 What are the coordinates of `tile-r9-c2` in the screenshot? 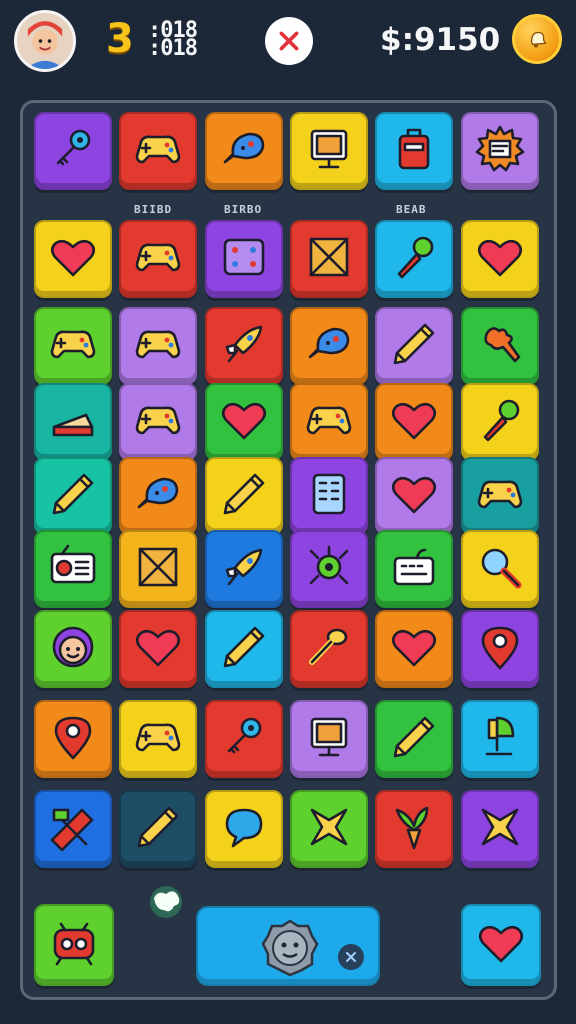 It's located at (158, 829).